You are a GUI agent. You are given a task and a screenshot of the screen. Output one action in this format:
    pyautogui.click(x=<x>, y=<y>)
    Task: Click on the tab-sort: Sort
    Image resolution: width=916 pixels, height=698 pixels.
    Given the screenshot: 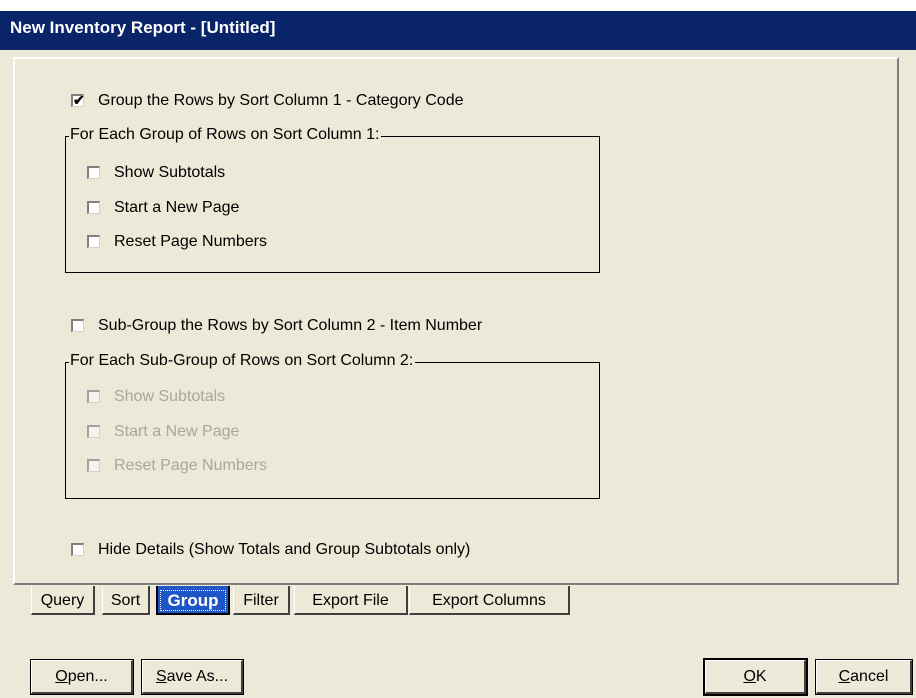 What is the action you would take?
    pyautogui.click(x=126, y=600)
    